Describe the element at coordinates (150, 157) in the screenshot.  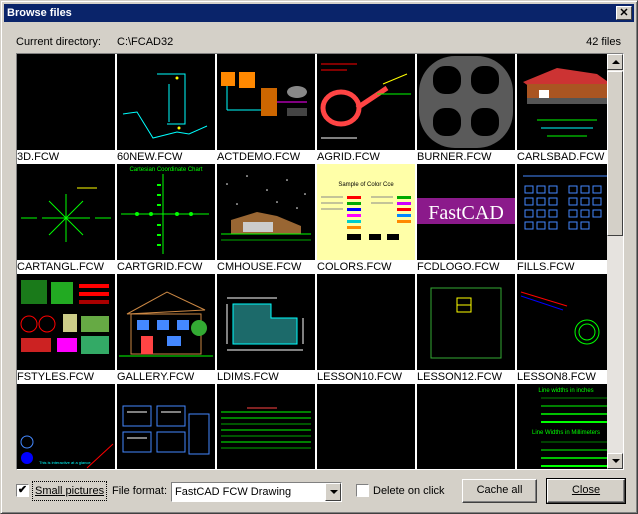
I see `file-name: 60NEW.FCW` at that location.